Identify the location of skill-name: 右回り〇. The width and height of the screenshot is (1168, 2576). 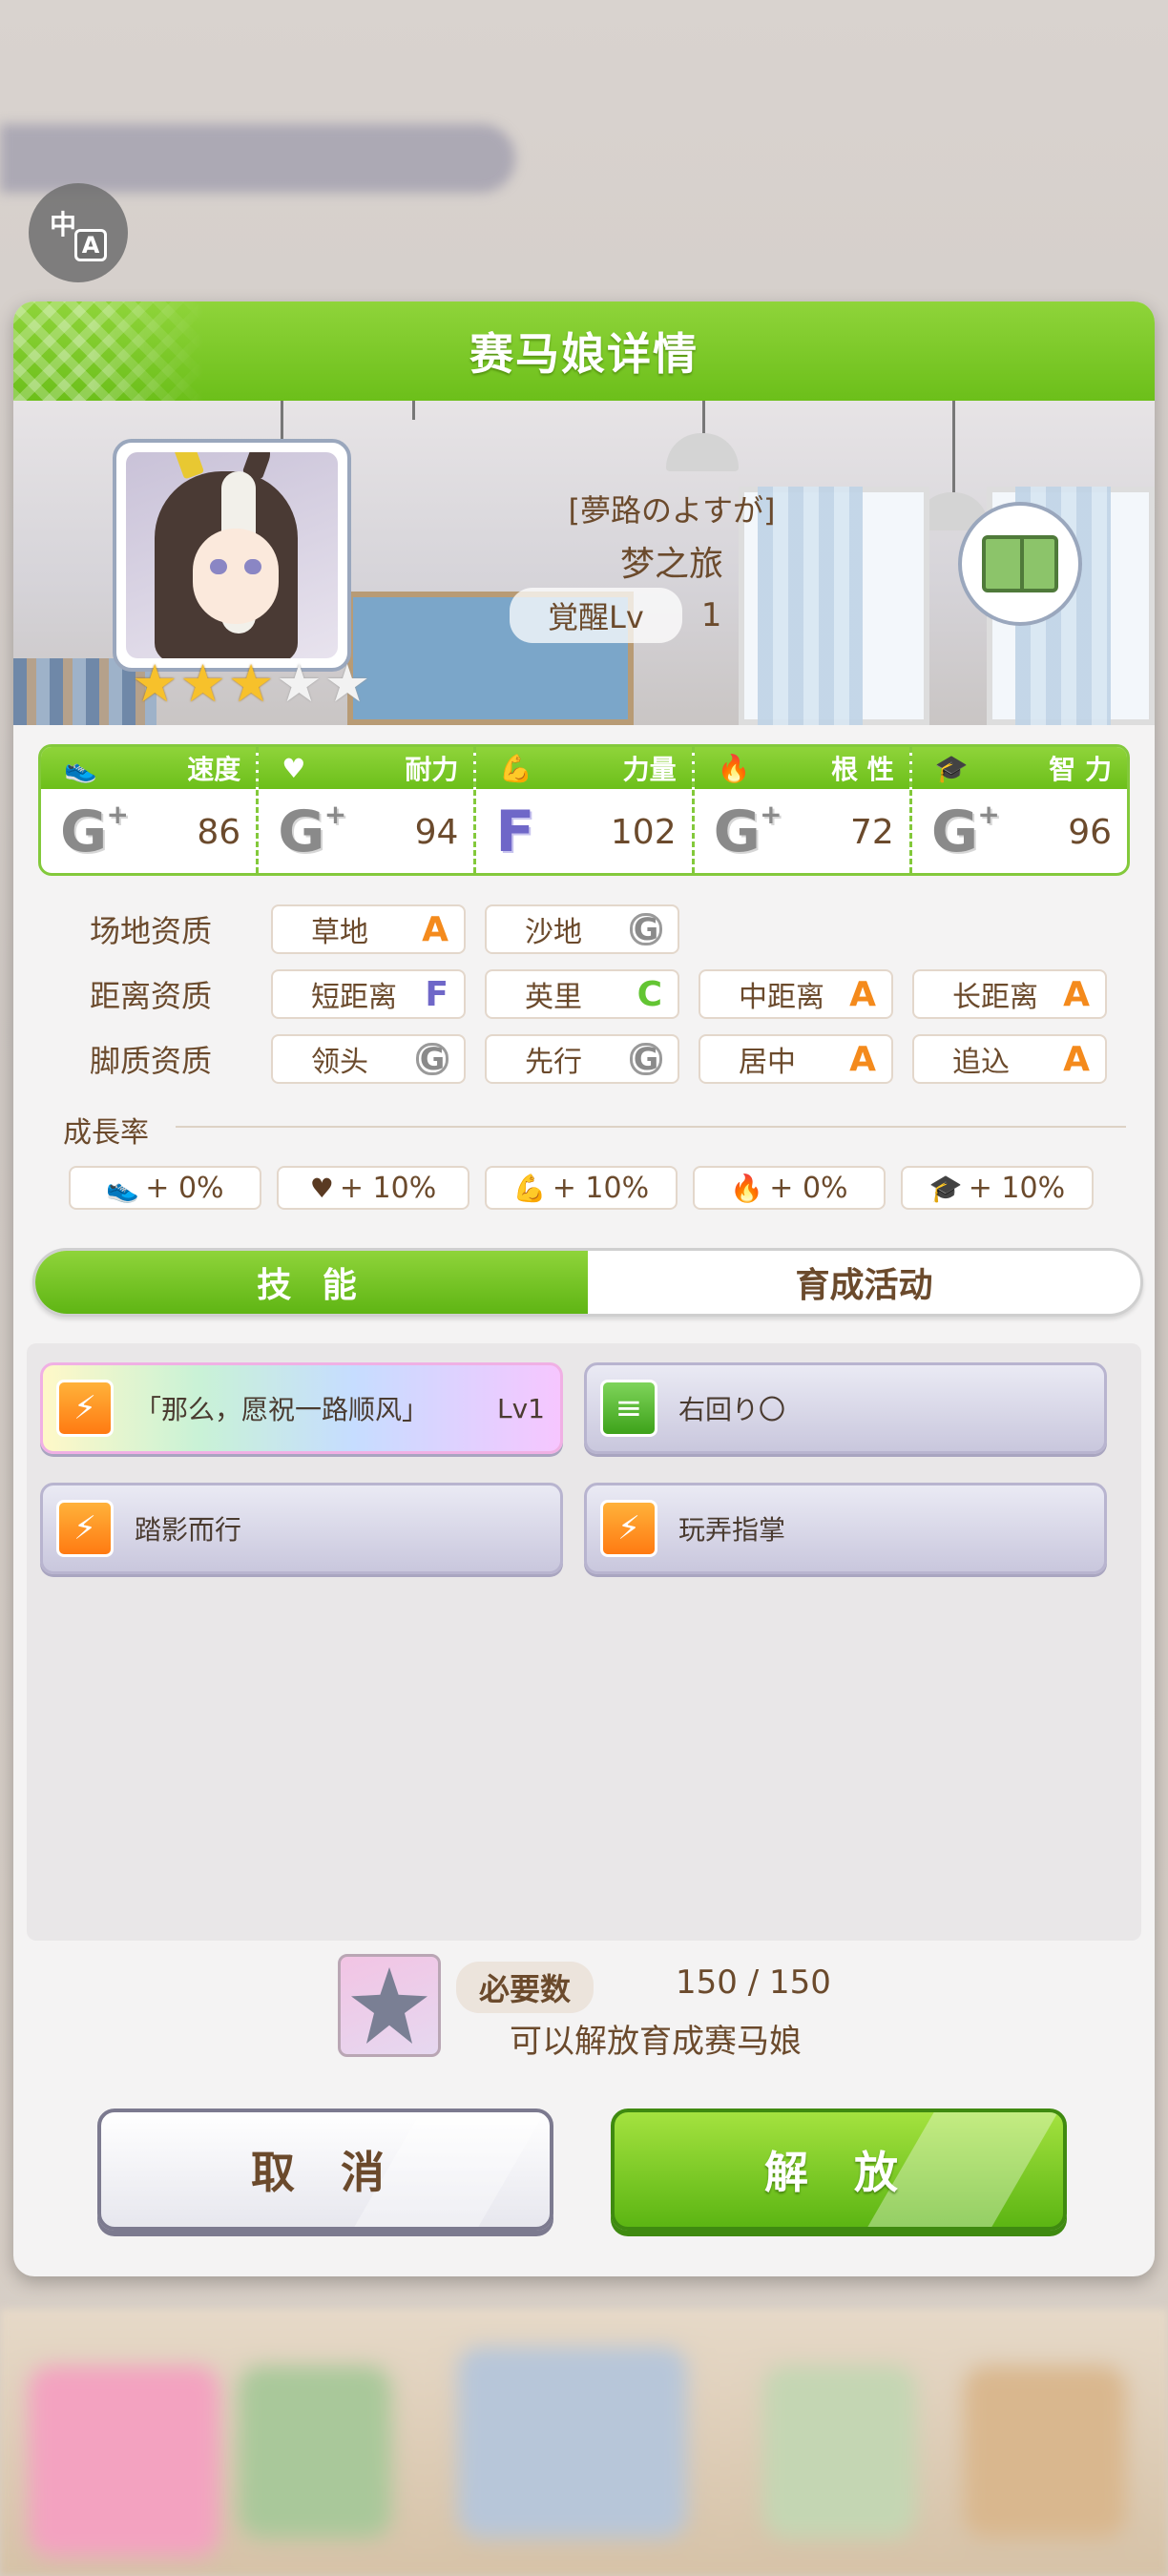
(732, 1409).